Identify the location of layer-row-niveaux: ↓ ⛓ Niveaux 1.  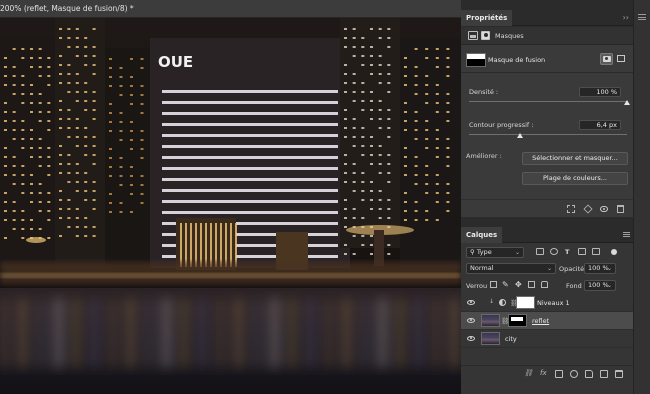
(547, 303).